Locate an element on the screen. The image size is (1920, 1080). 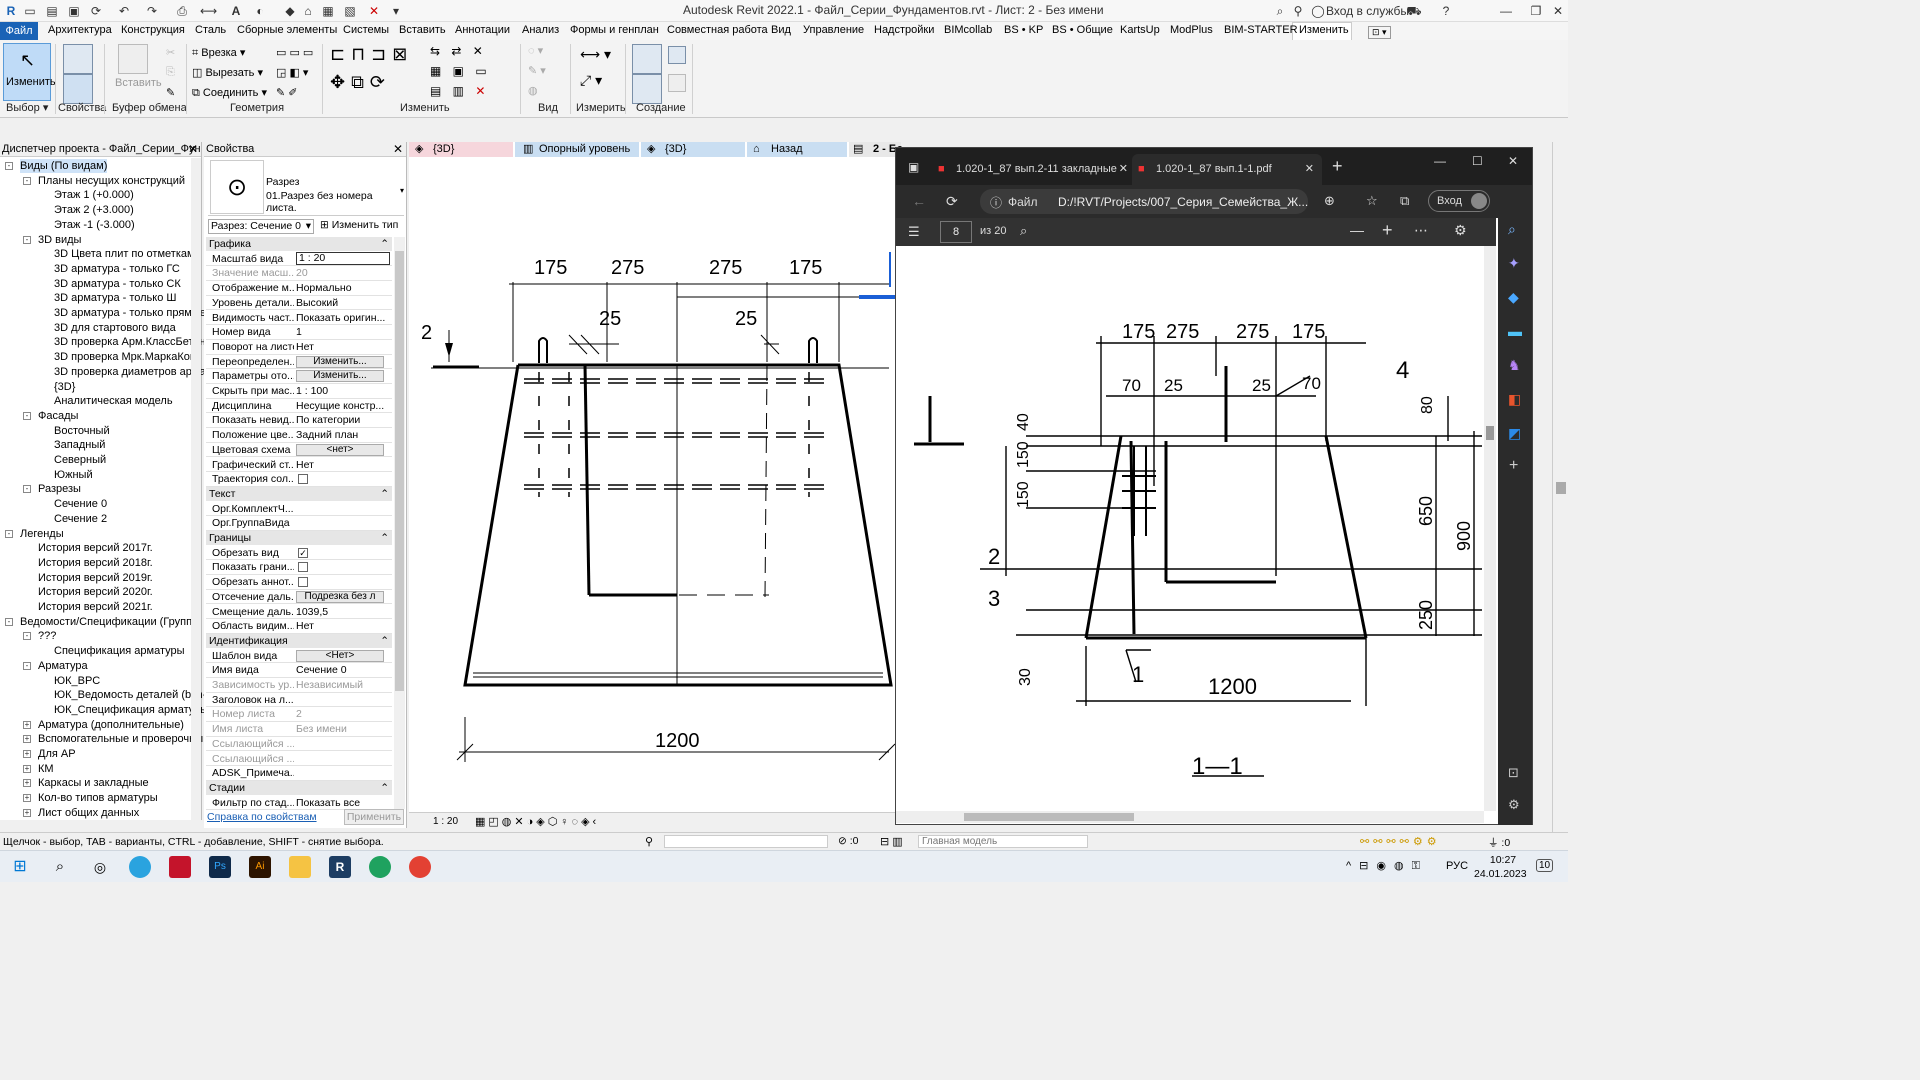
tab-systems: Системы is located at coordinates (366, 30).